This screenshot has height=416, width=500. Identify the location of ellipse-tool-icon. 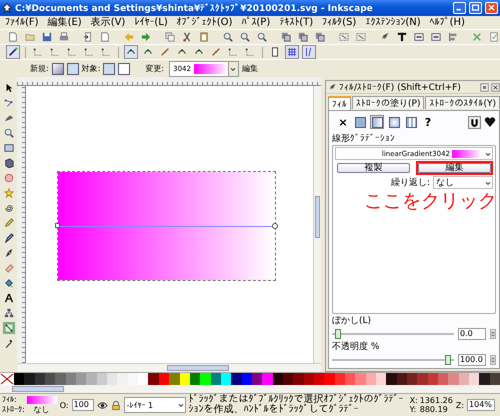
(9, 178).